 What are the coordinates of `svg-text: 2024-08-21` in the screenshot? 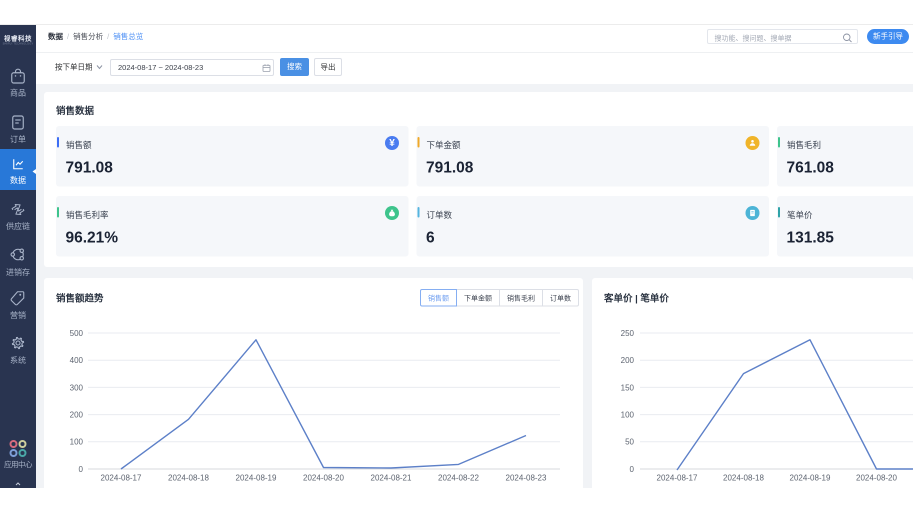 It's located at (391, 478).